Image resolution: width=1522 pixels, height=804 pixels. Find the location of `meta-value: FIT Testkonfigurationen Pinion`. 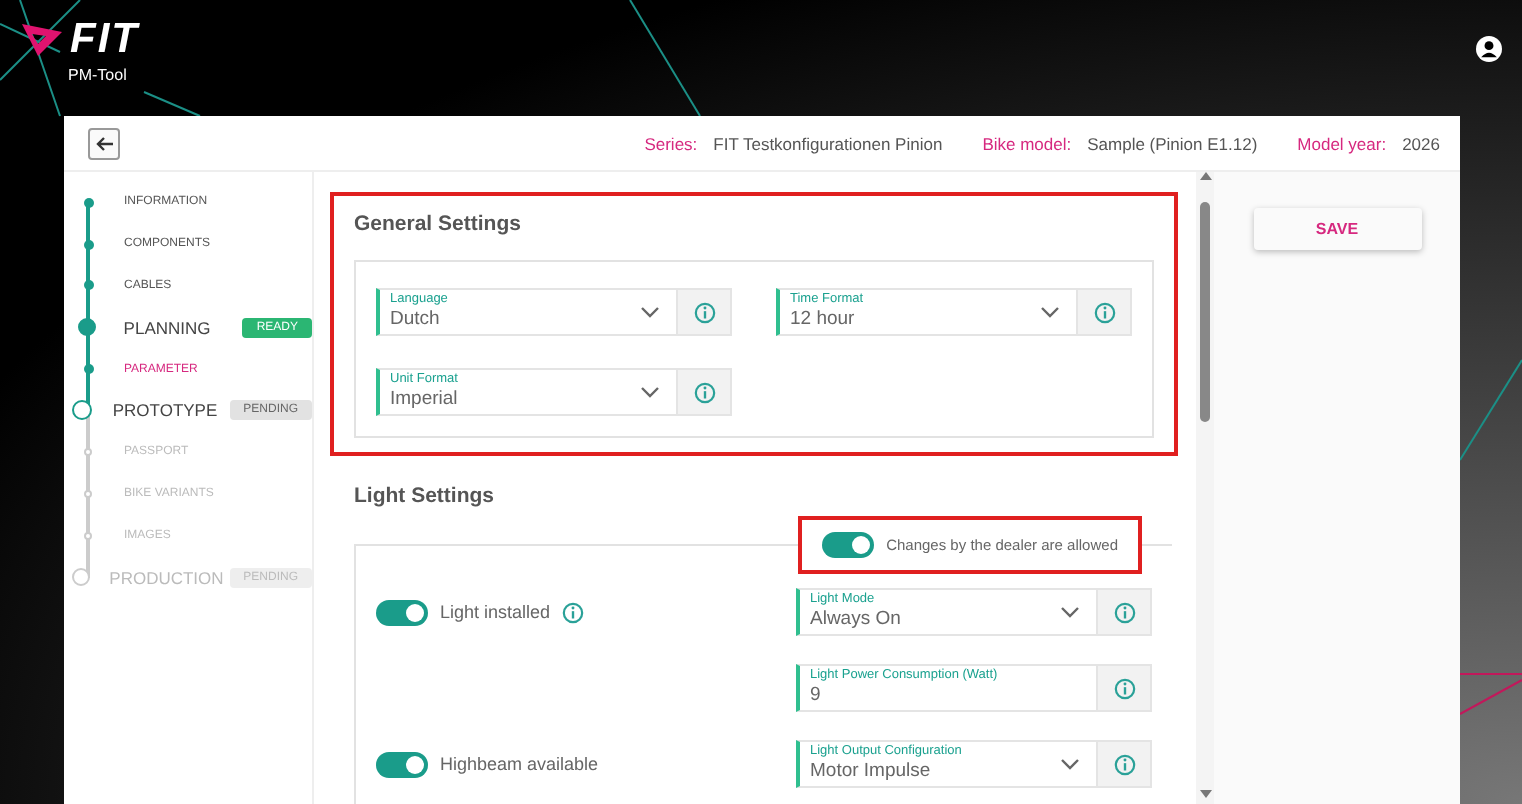

meta-value: FIT Testkonfigurationen Pinion is located at coordinates (828, 143).